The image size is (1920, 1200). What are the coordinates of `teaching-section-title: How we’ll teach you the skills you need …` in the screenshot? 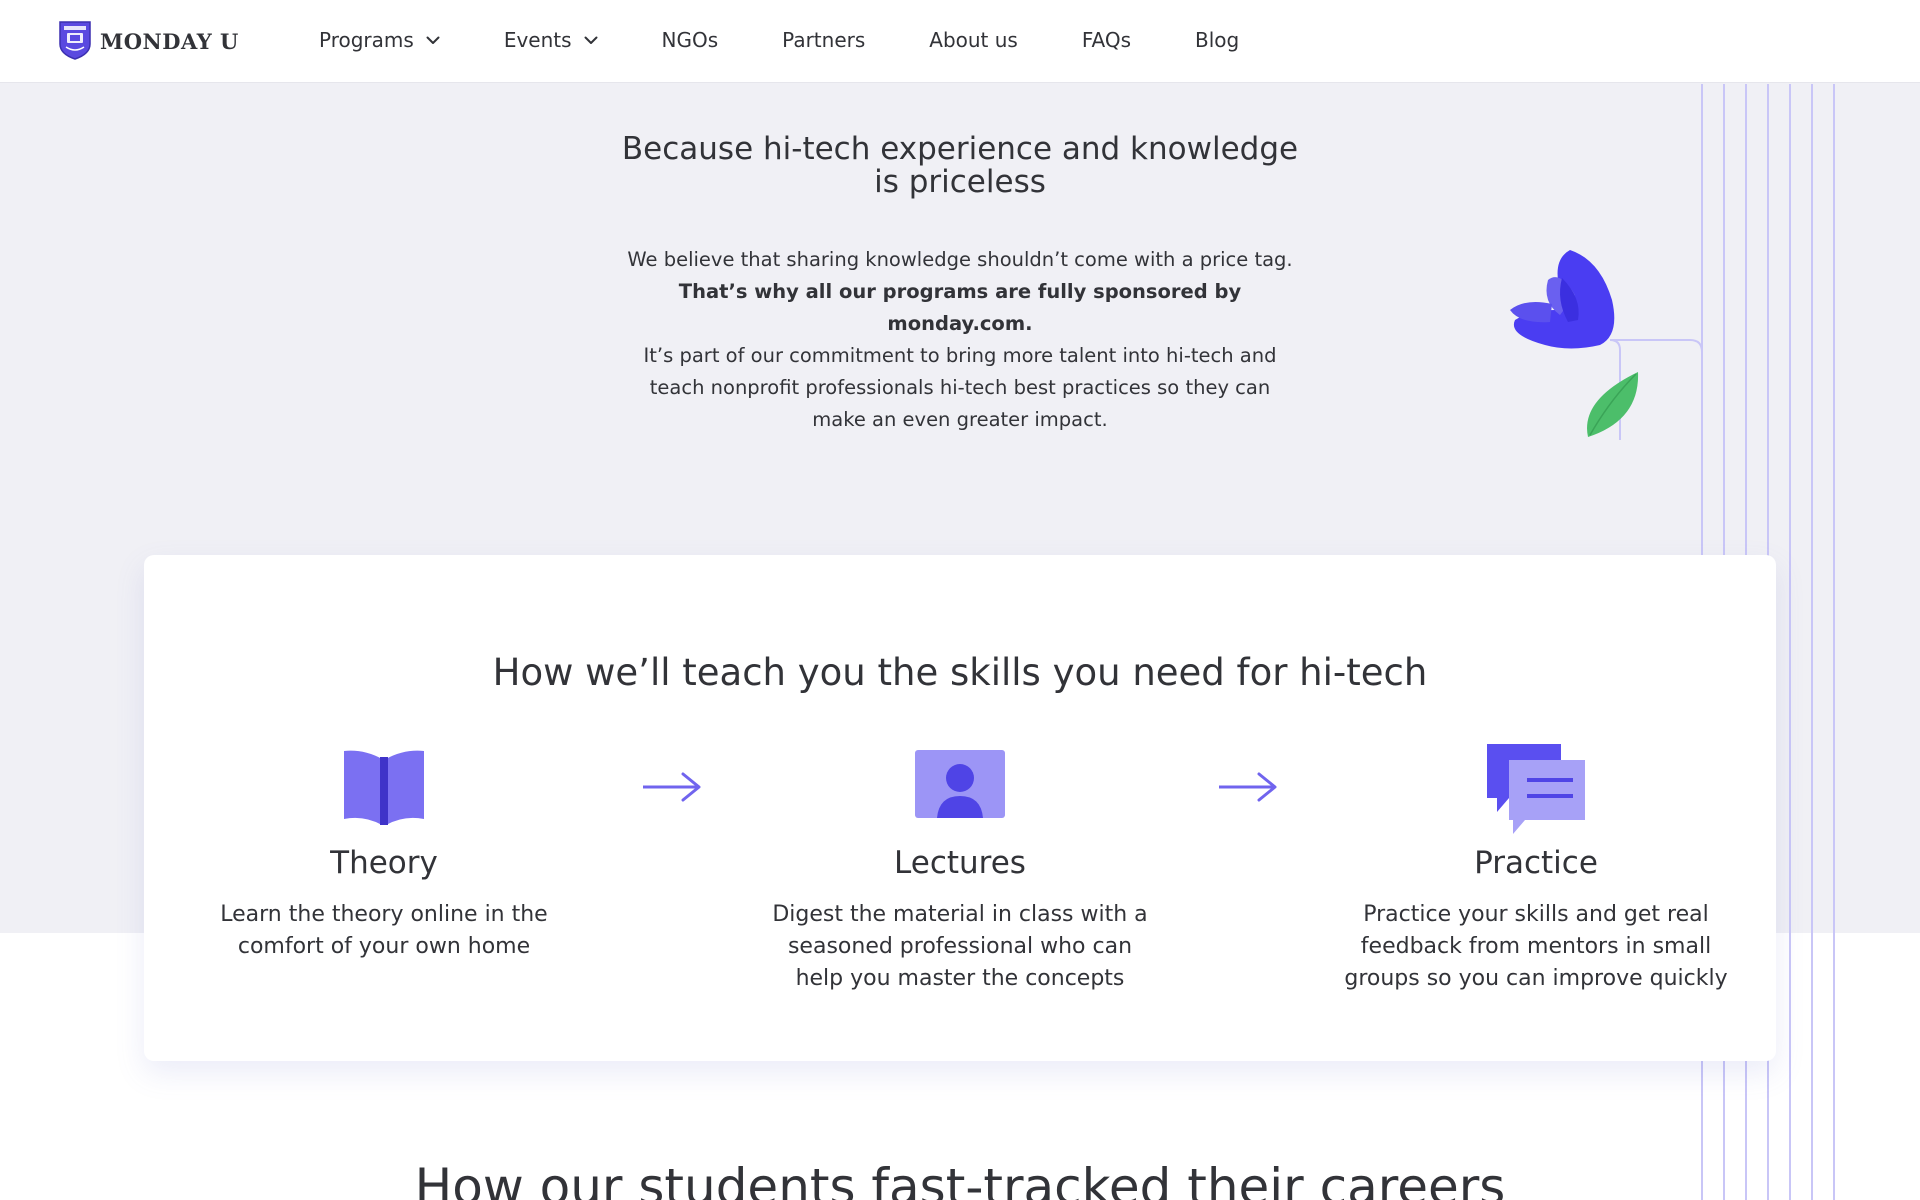 It's located at (960, 672).